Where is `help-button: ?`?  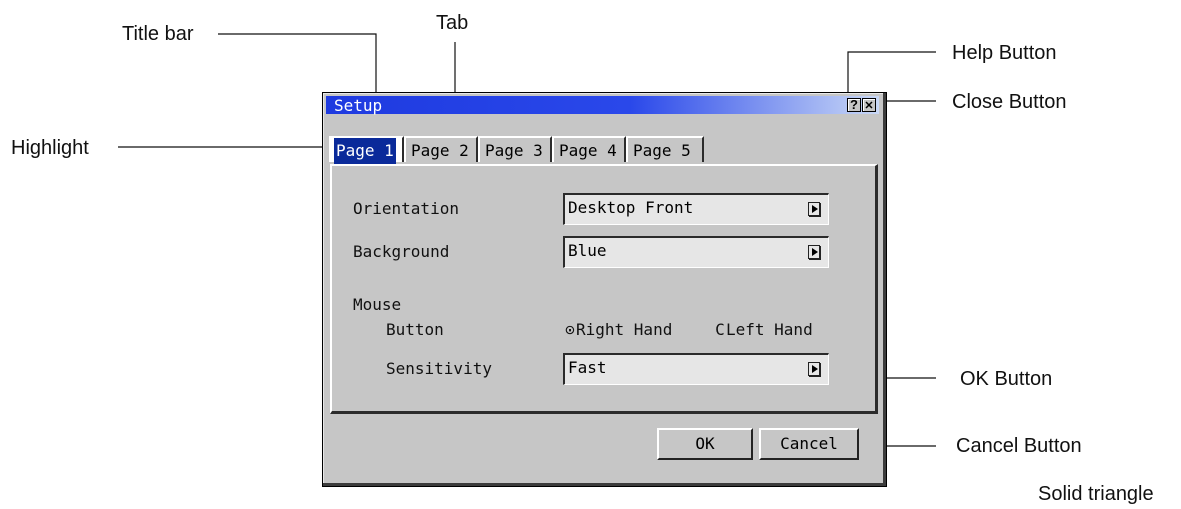 help-button: ? is located at coordinates (854, 105).